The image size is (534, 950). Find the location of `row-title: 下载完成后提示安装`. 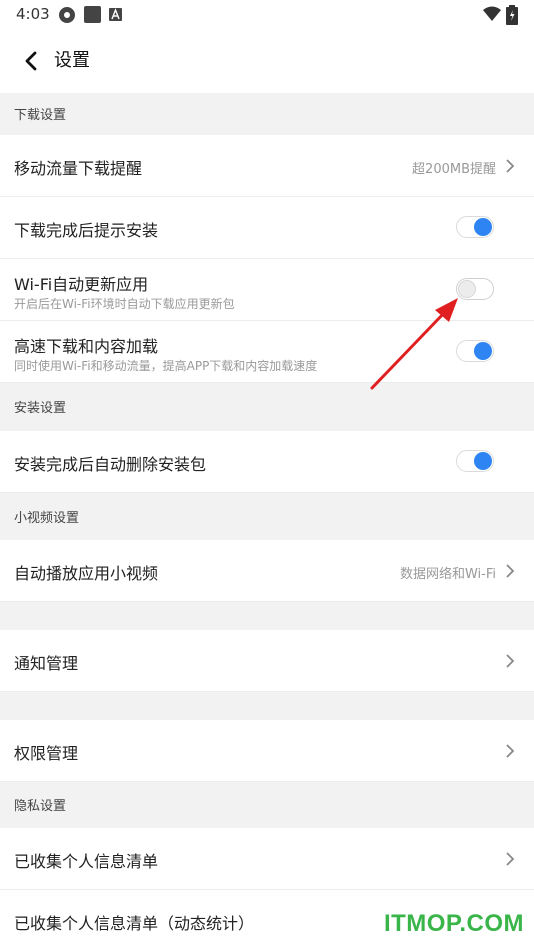

row-title: 下载完成后提示安装 is located at coordinates (86, 230).